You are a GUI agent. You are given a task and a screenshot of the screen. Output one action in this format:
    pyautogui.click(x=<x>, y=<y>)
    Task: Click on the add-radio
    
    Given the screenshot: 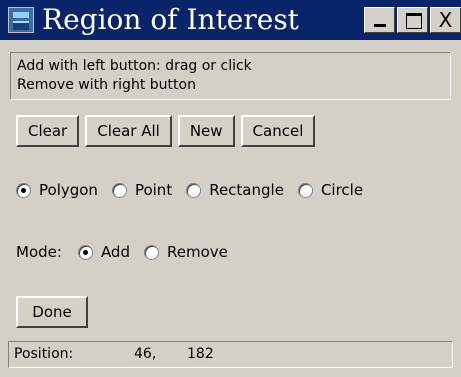 What is the action you would take?
    pyautogui.click(x=85, y=252)
    